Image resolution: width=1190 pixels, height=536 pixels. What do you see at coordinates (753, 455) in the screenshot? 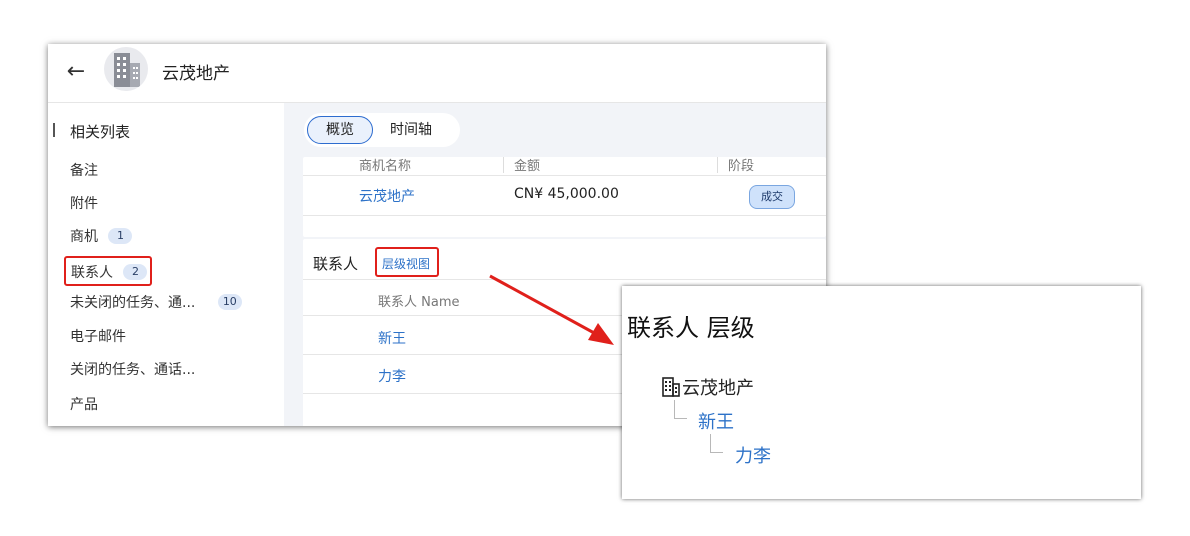
I see `tree-node-contact: 力李` at bounding box center [753, 455].